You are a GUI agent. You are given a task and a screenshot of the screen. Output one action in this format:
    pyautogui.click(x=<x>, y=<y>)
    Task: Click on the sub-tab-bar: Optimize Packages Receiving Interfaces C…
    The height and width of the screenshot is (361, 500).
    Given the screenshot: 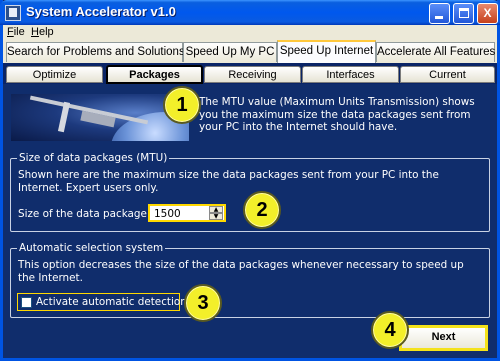 What is the action you would take?
    pyautogui.click(x=250, y=74)
    